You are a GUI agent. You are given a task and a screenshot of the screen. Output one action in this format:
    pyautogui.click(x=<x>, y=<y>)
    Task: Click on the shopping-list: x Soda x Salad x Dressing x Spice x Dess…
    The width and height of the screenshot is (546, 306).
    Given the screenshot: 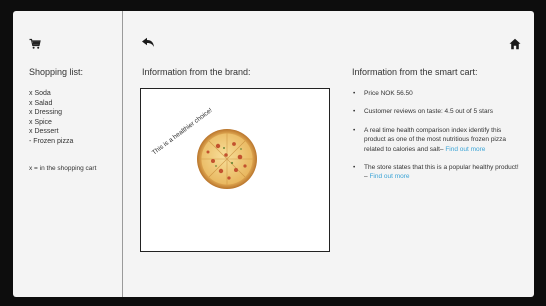 What is the action you would take?
    pyautogui.click(x=51, y=118)
    